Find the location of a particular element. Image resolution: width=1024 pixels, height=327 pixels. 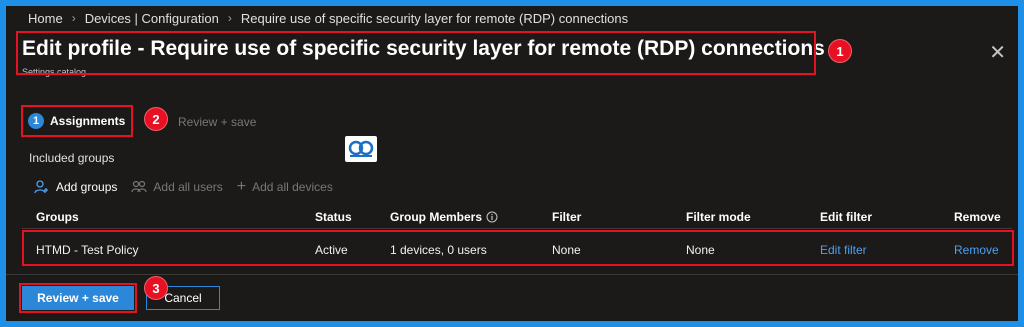

info-icon is located at coordinates (492, 217).